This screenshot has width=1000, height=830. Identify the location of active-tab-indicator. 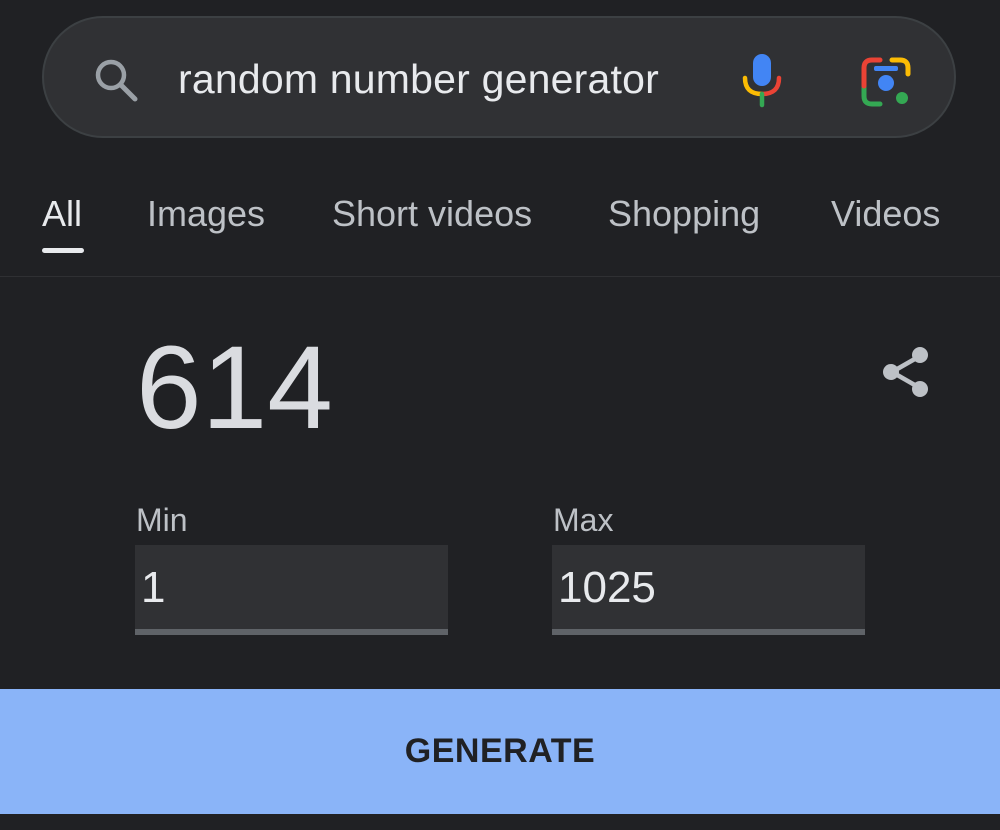
(63, 250).